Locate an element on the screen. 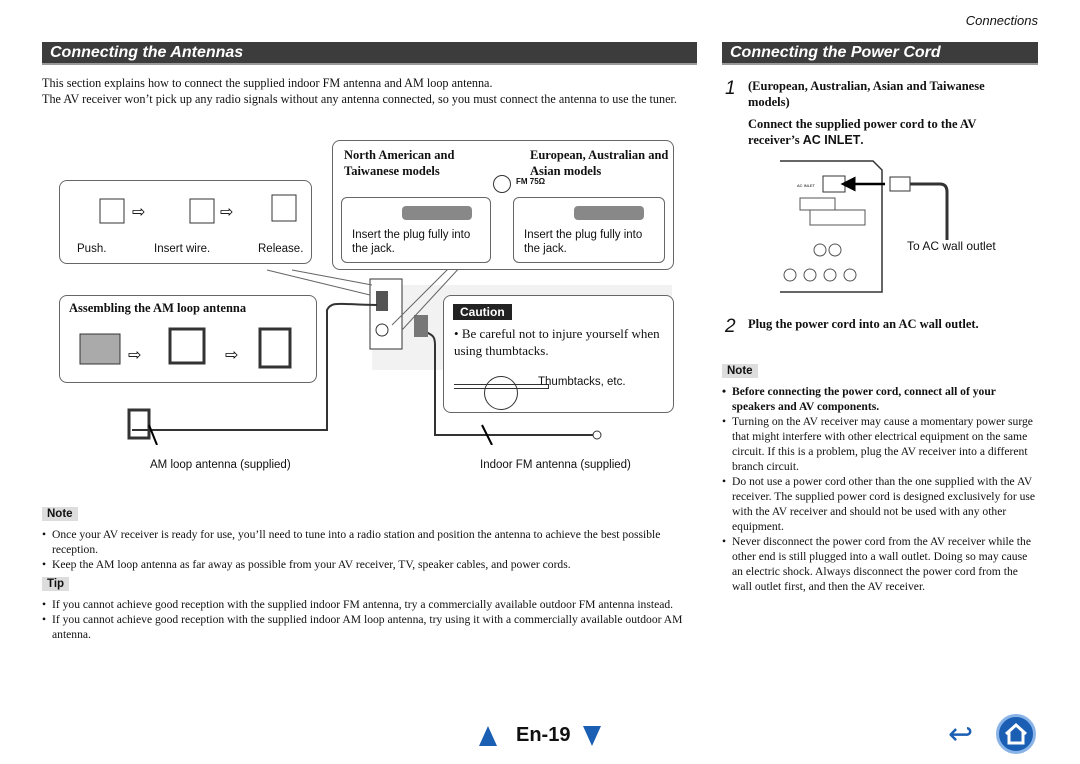 Image resolution: width=1080 pixels, height=764 pixels. section-label: Connections is located at coordinates (1001, 20).